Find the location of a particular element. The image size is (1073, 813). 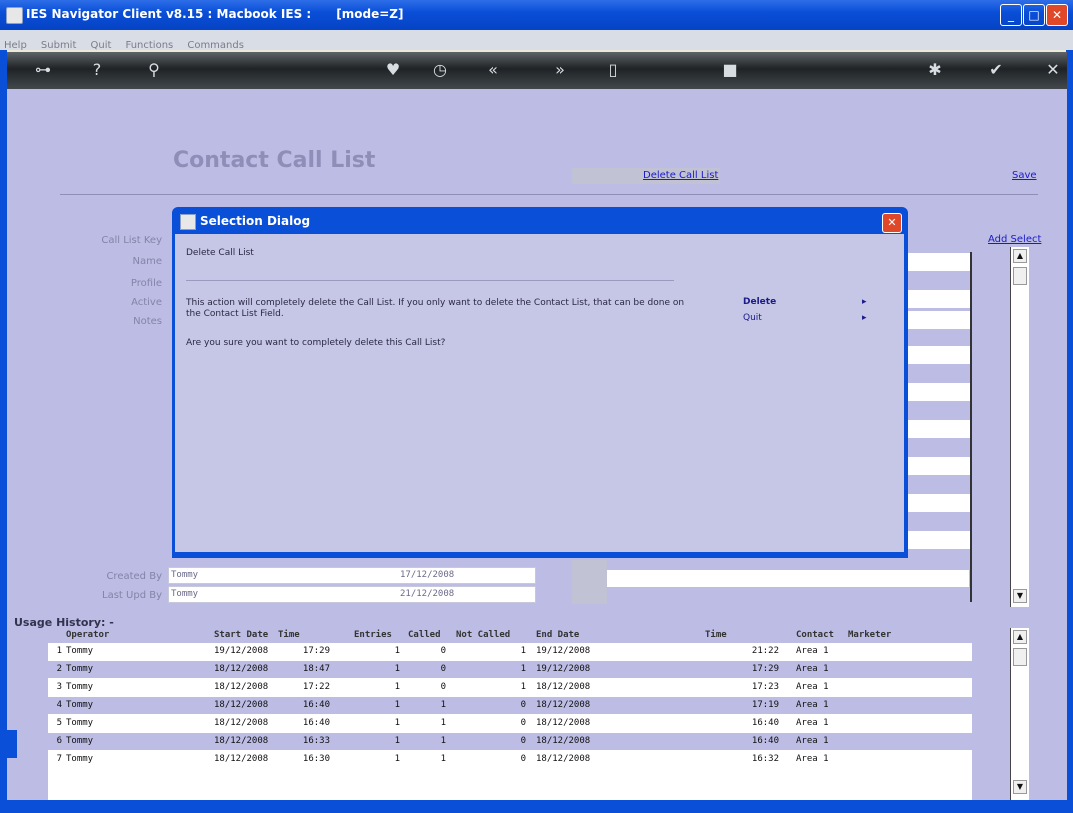

not-called-cell: 1 is located at coordinates (523, 687).